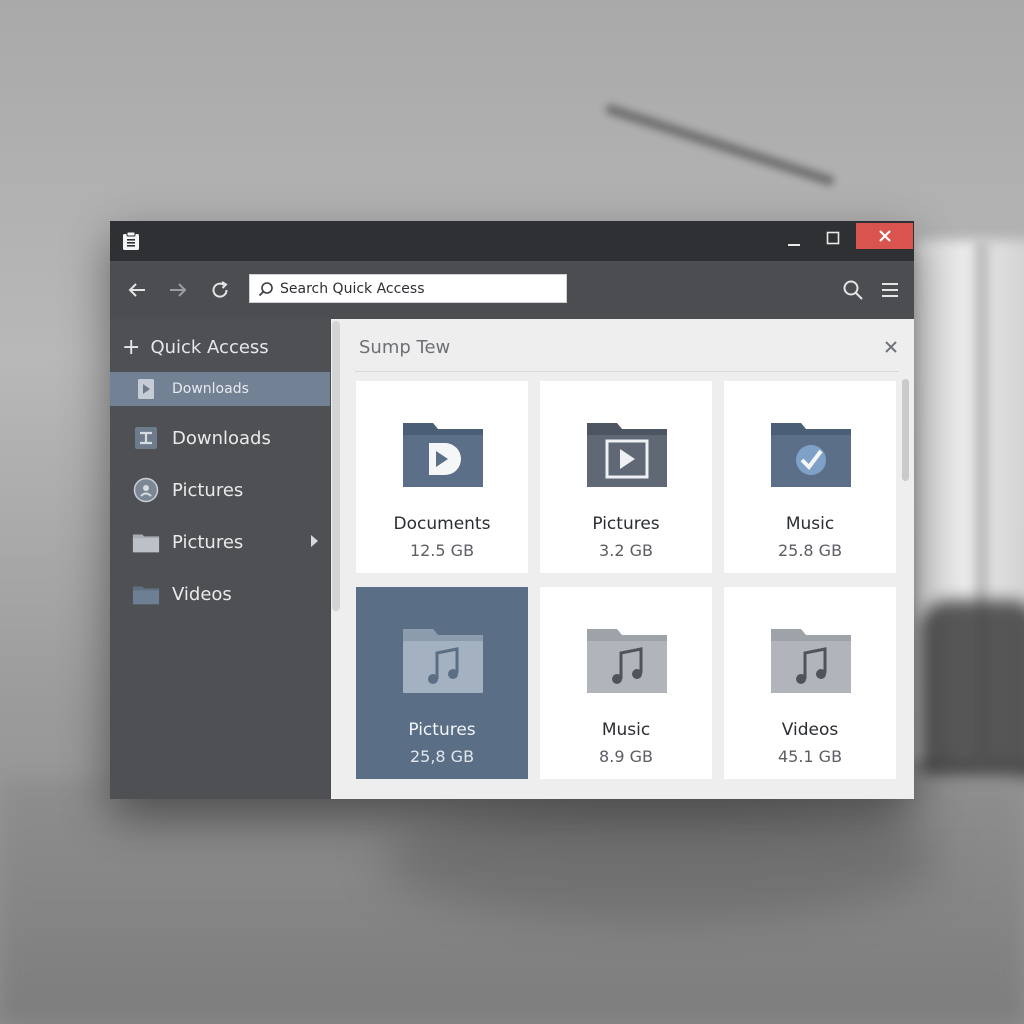 This screenshot has height=1024, width=1024. What do you see at coordinates (442, 550) in the screenshot?
I see `tile-size: 12.5 GB` at bounding box center [442, 550].